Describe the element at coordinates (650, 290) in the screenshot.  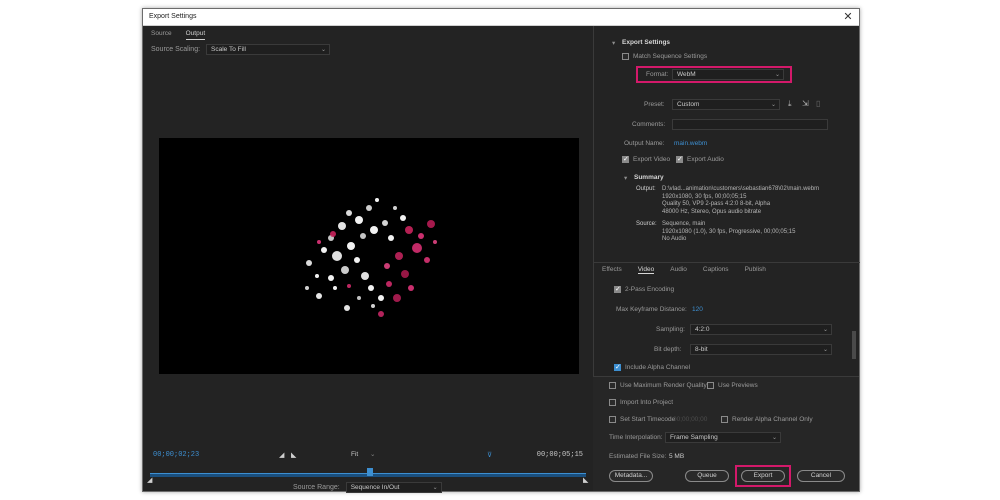
I see `two-pass-label: 2-Pass Encoding` at that location.